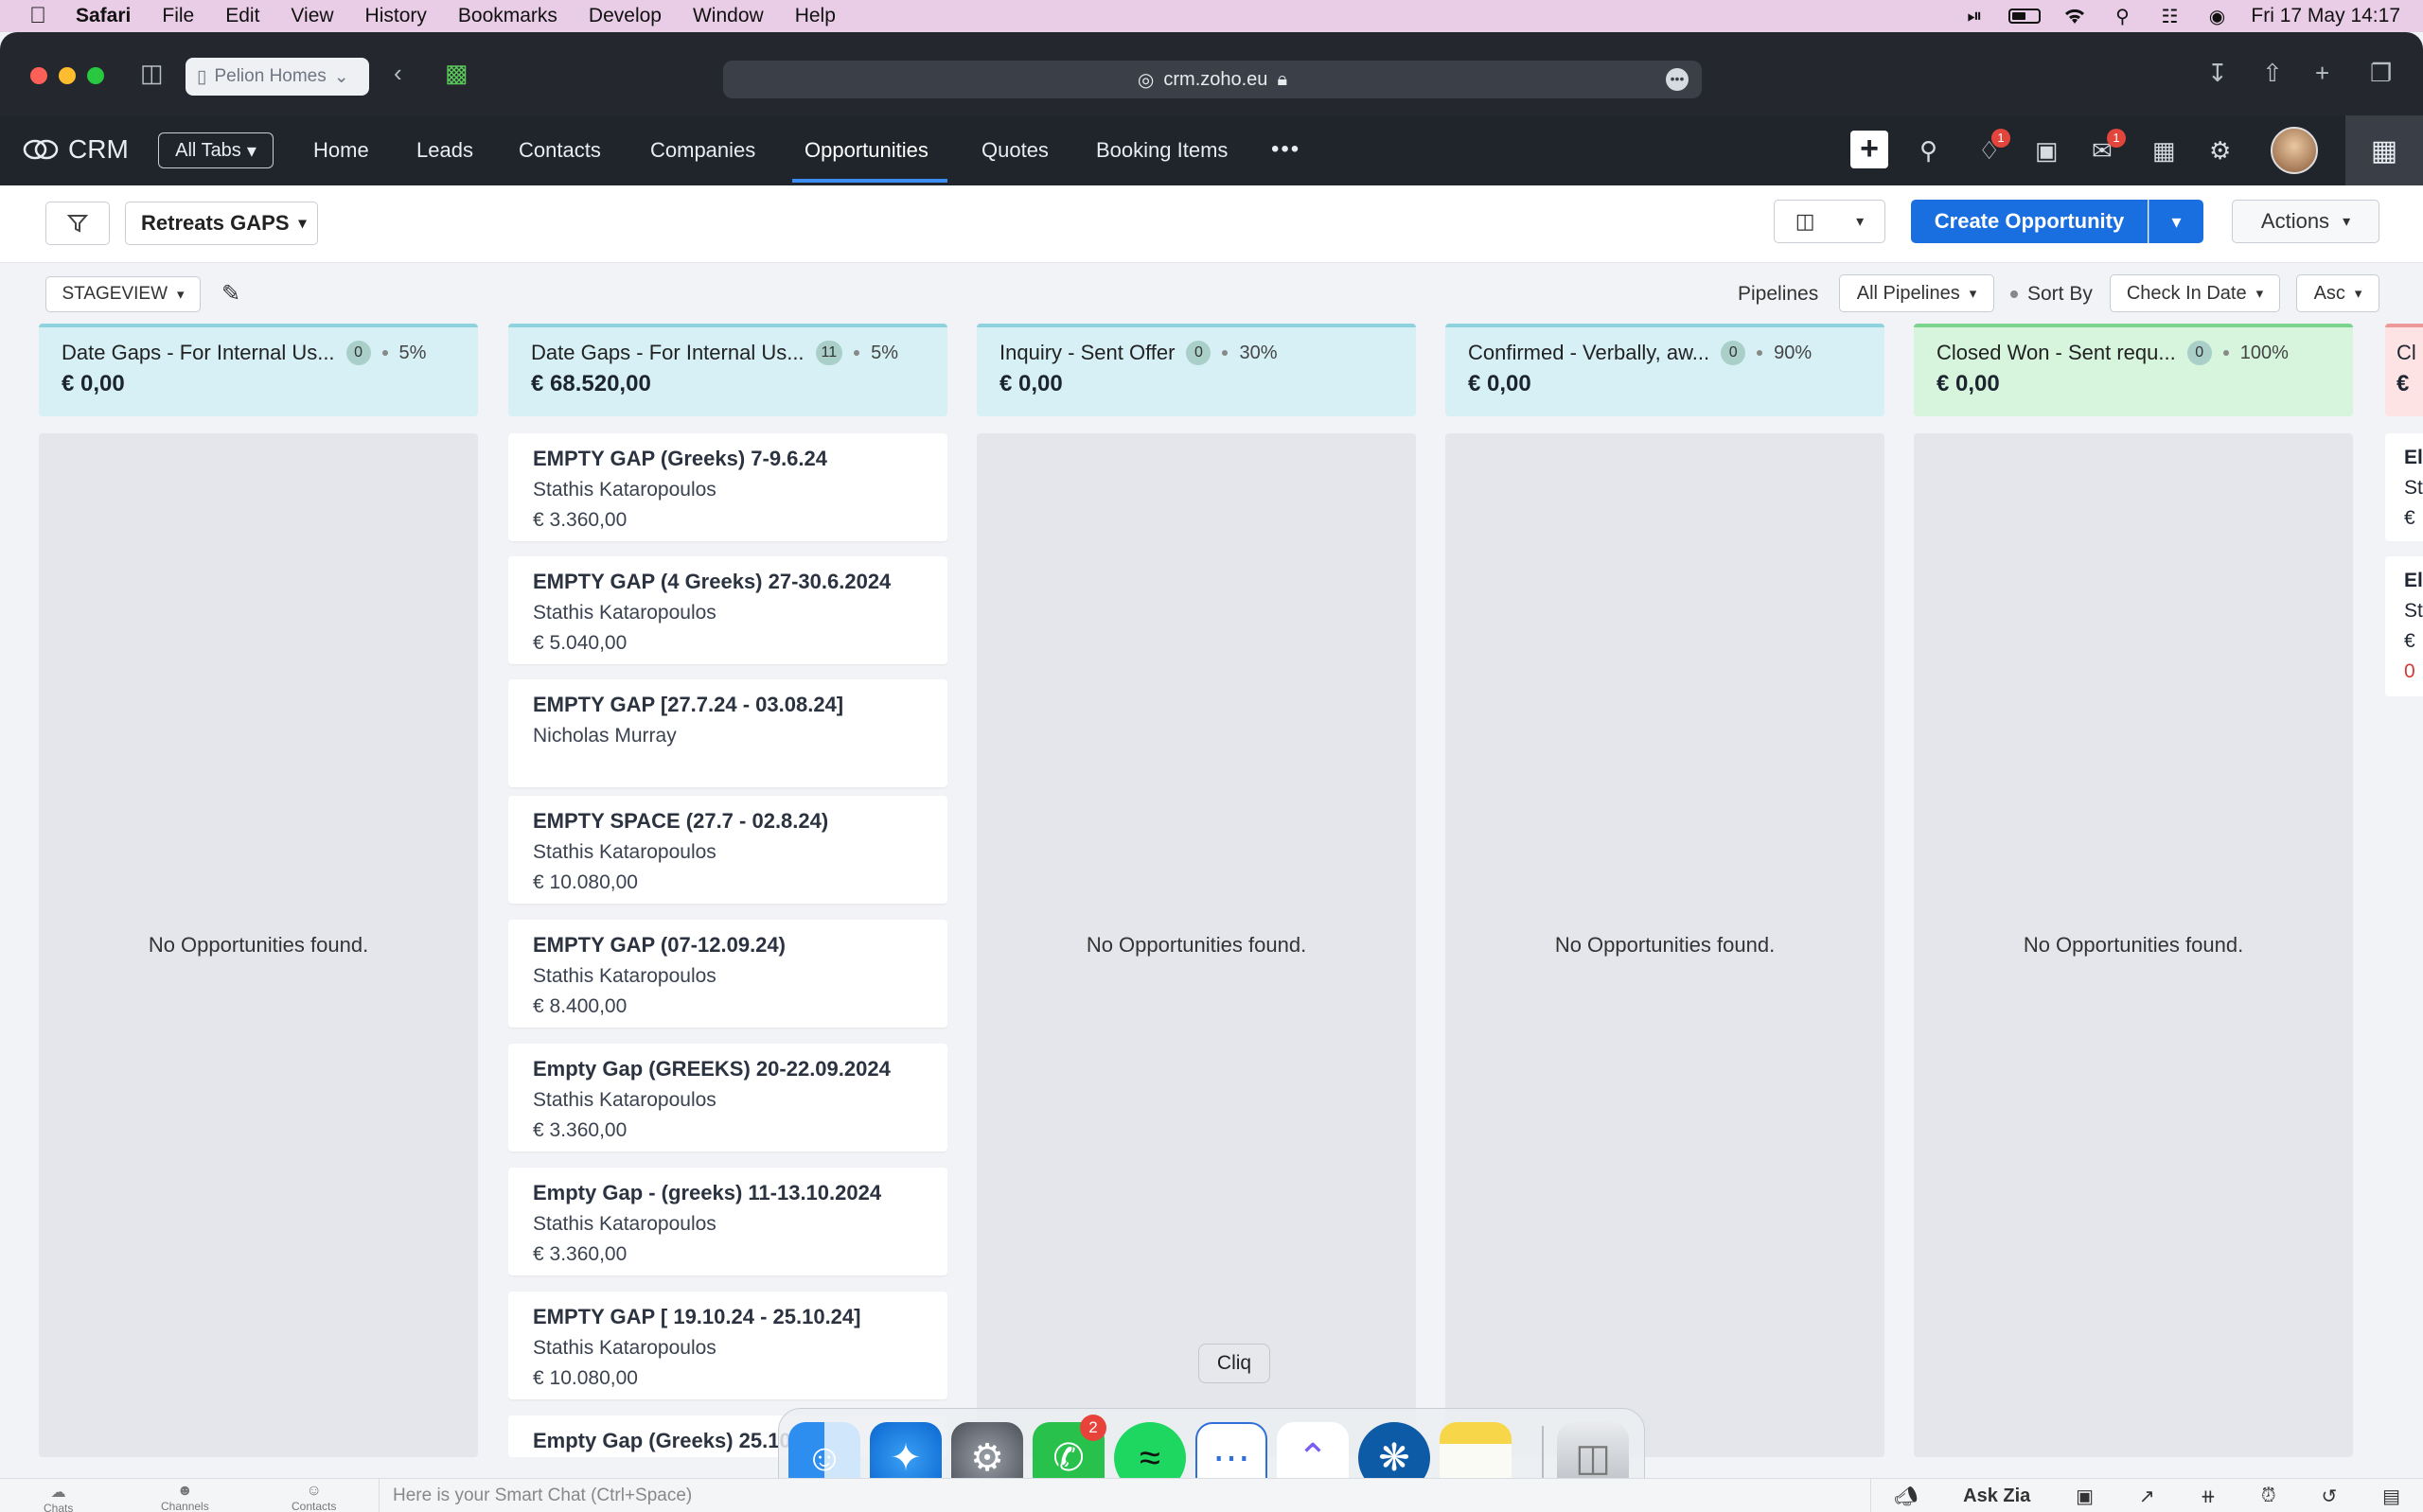  What do you see at coordinates (178, 16) in the screenshot?
I see `menu-file: File` at bounding box center [178, 16].